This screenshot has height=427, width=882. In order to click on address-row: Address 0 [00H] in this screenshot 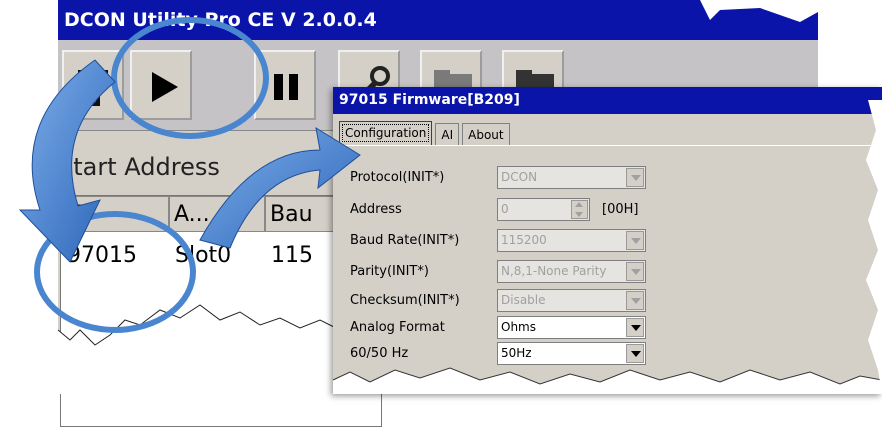, I will do `click(610, 210)`.